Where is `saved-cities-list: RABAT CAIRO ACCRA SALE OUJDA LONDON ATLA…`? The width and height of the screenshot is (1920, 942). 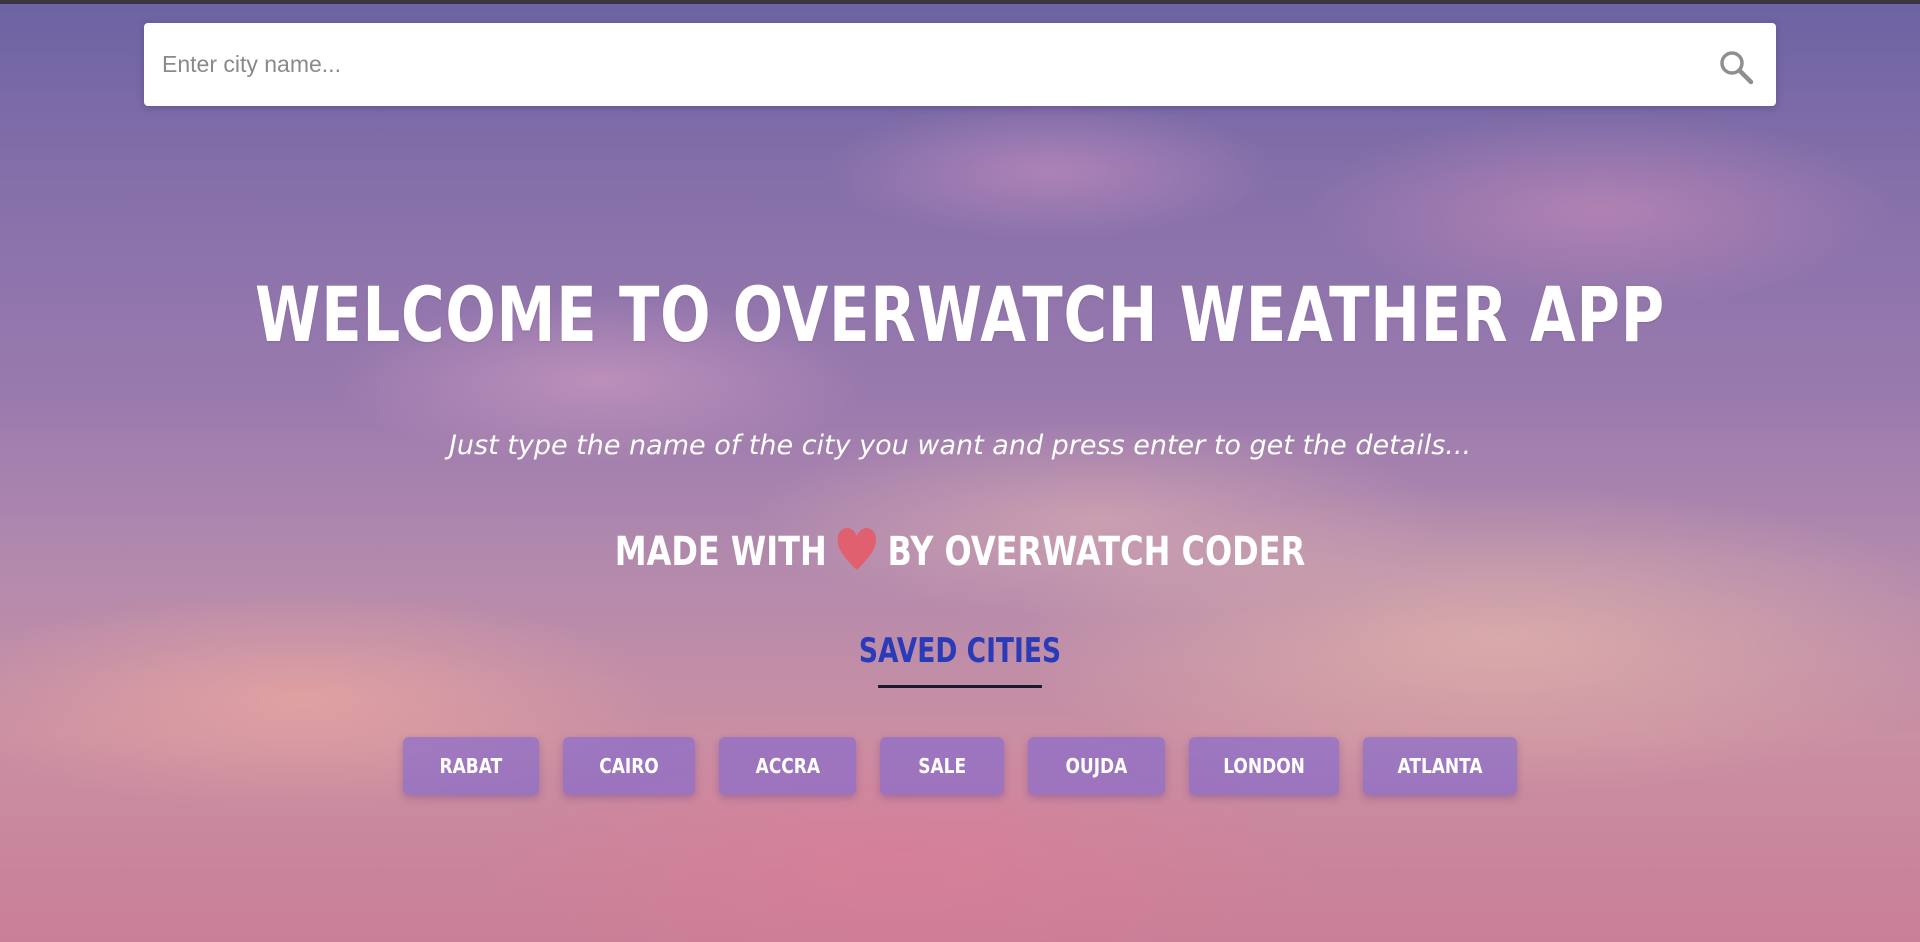 saved-cities-list: RABAT CAIRO ACCRA SALE OUJDA LONDON ATLA… is located at coordinates (960, 766).